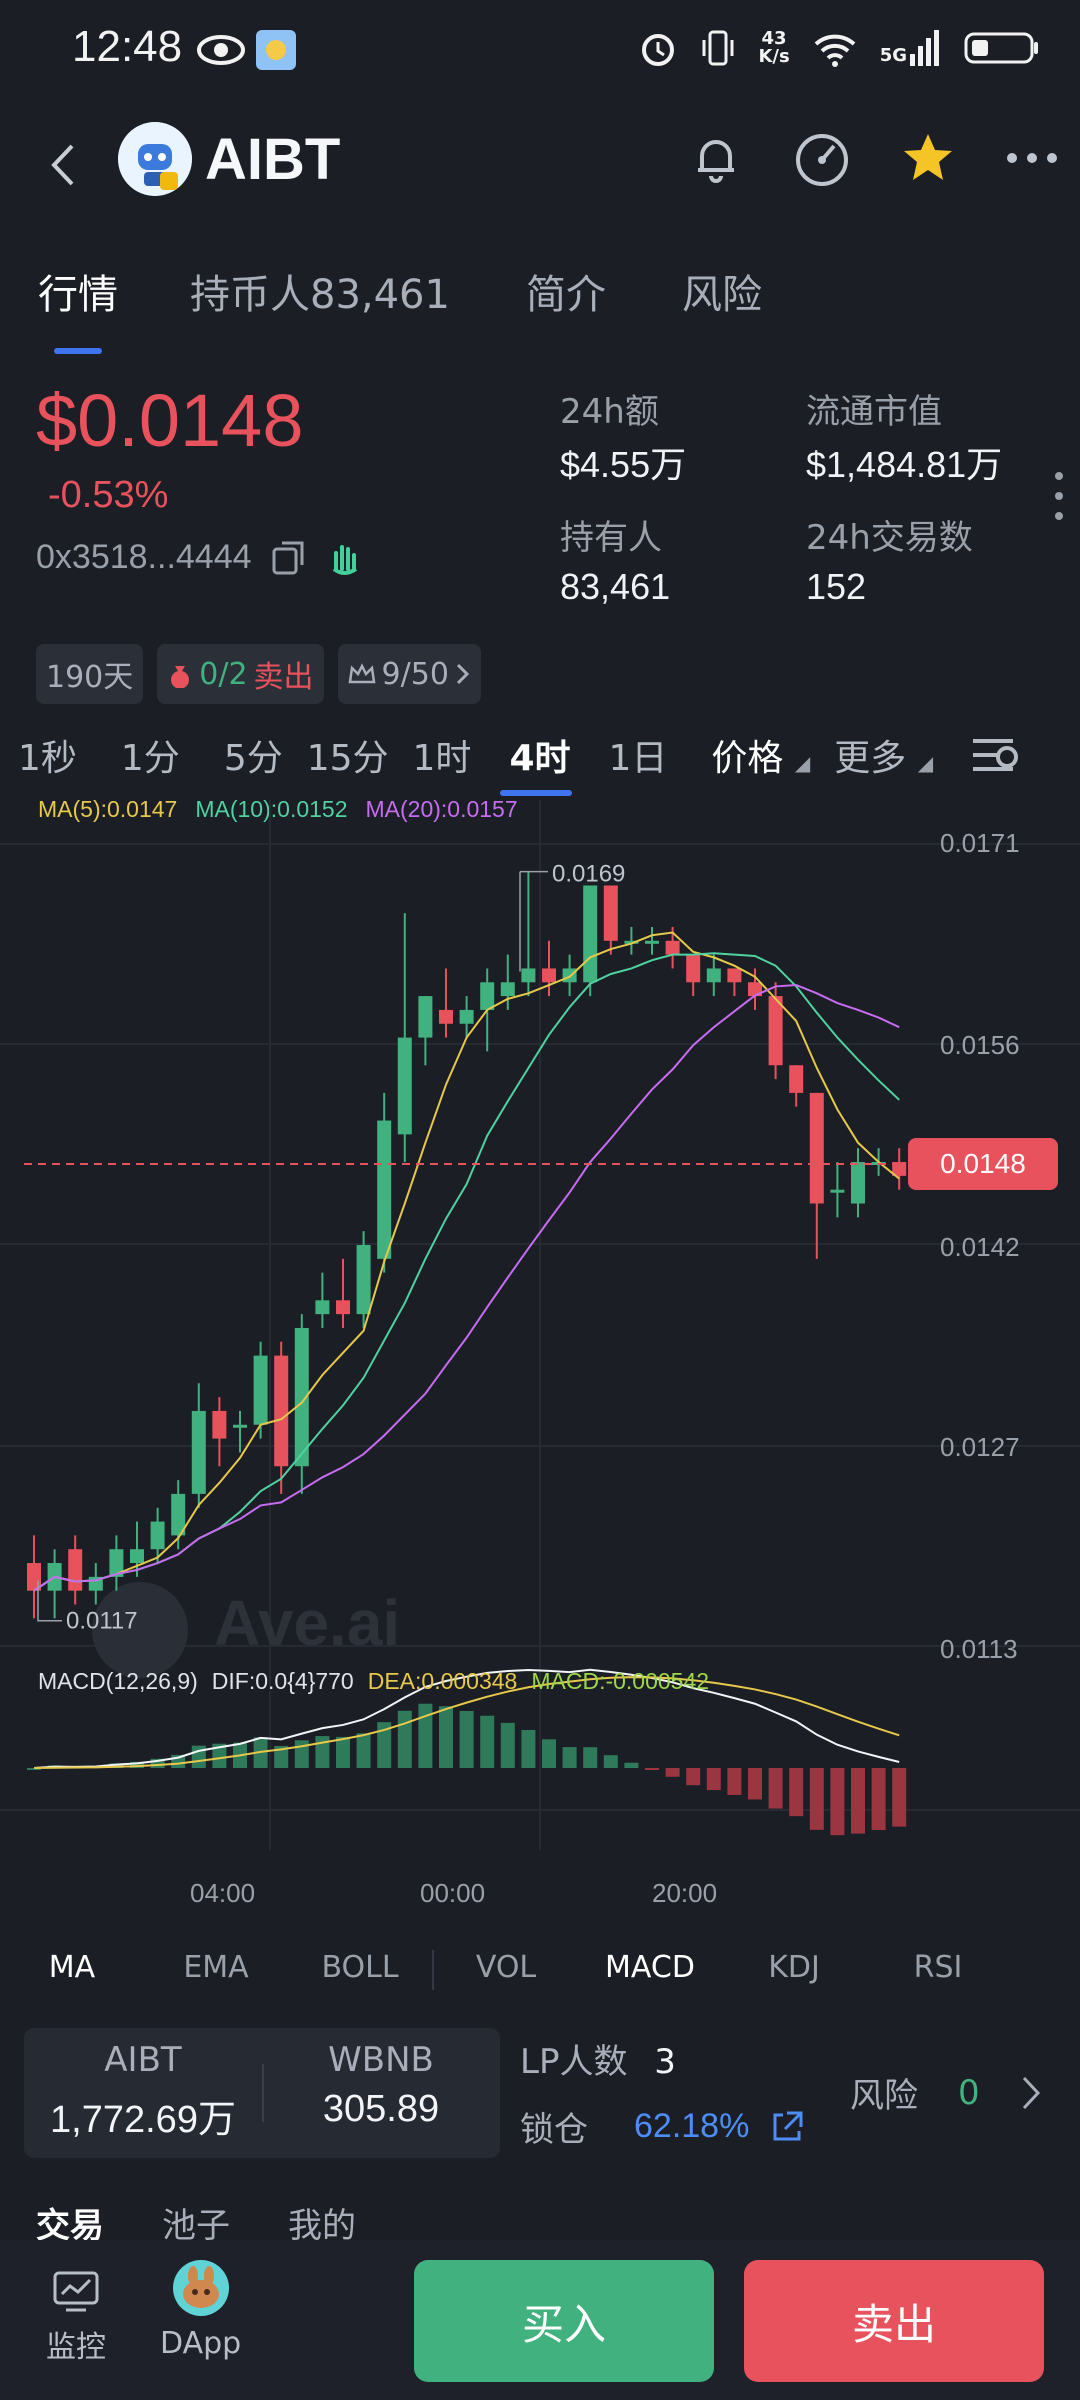  I want to click on tf-1h: 1时, so click(442, 755).